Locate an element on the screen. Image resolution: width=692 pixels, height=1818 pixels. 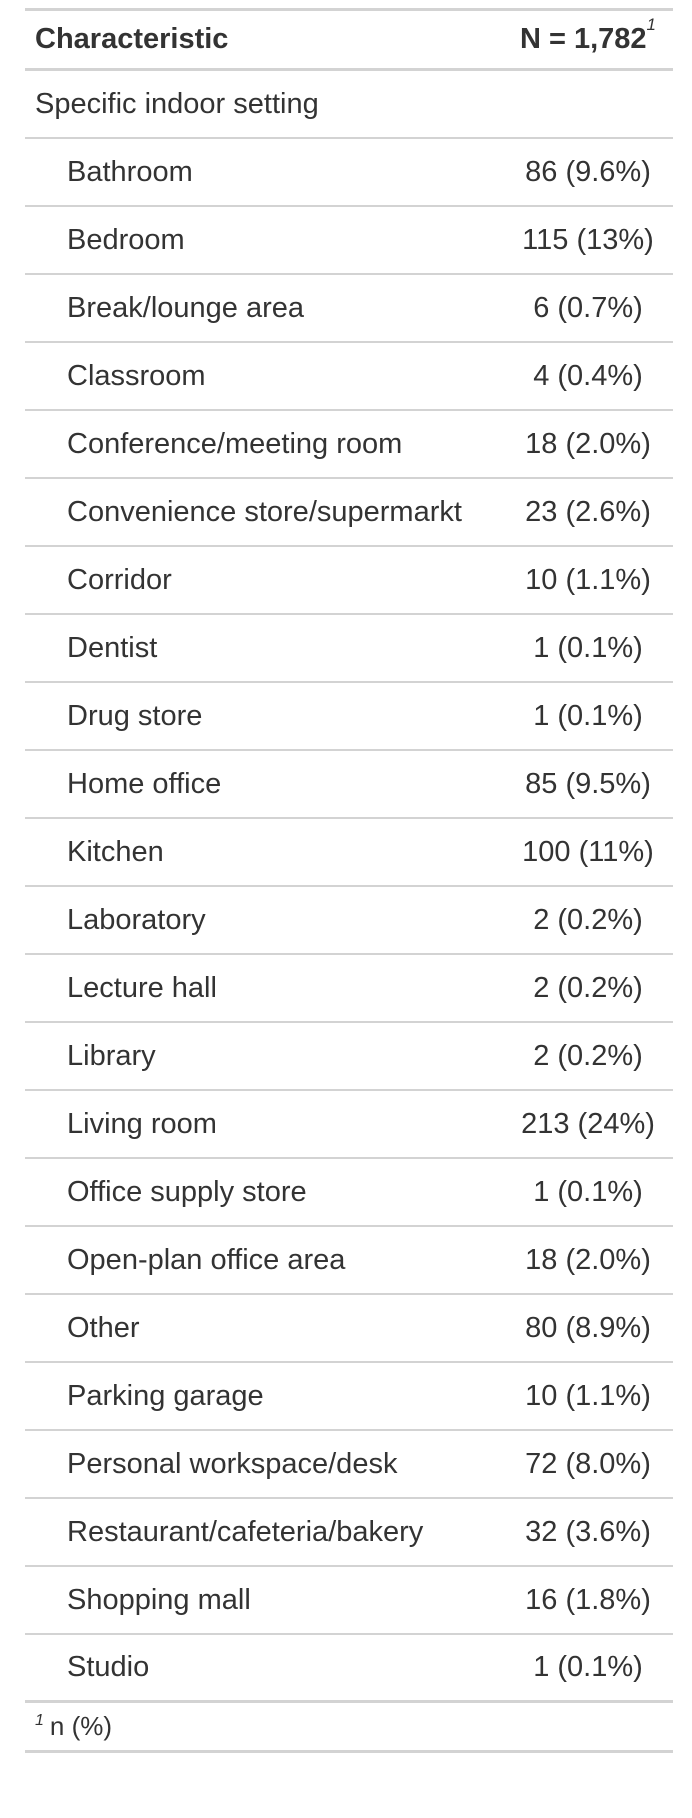
table-row: Parking garage 10 (1.1%) is located at coordinates (349, 1397).